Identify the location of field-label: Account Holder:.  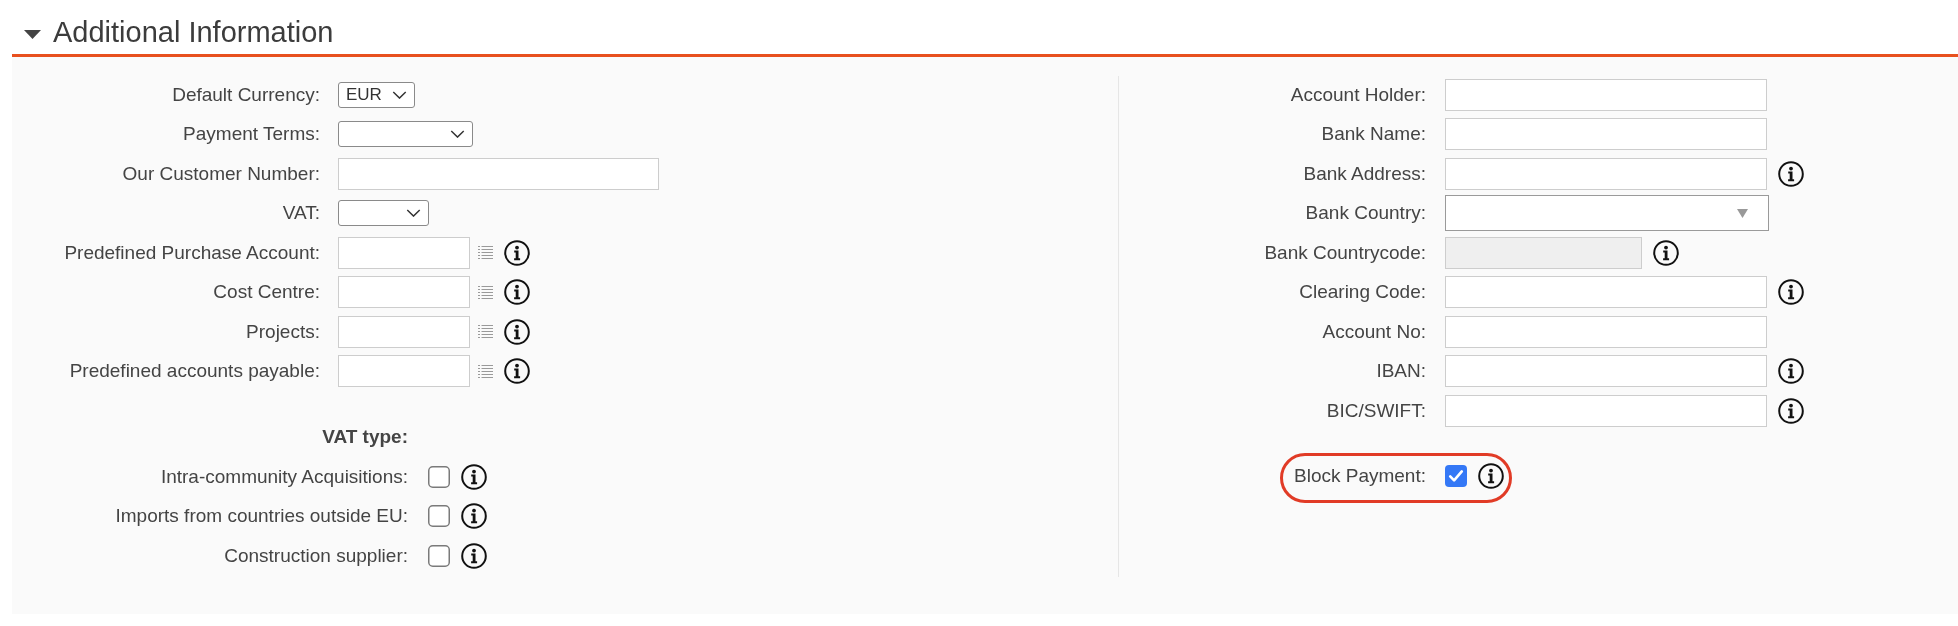
(1358, 94).